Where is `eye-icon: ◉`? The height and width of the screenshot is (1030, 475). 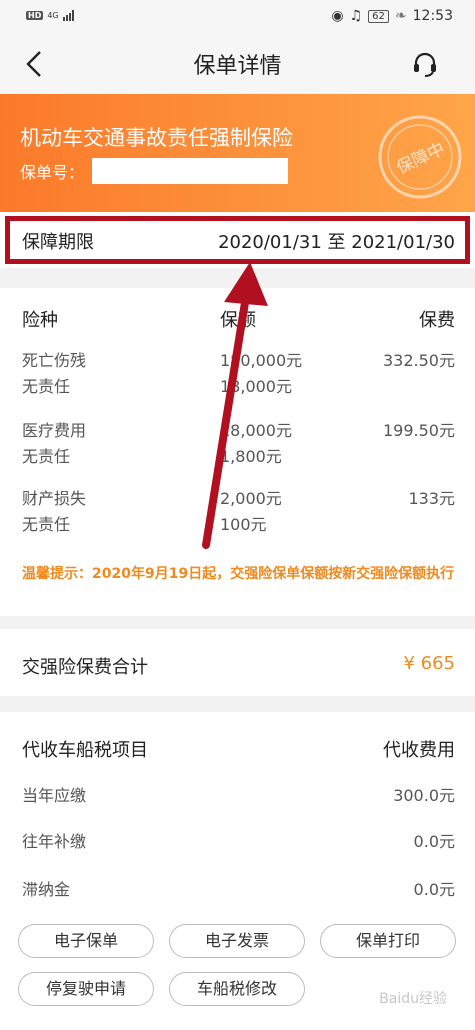
eye-icon: ◉ is located at coordinates (337, 16).